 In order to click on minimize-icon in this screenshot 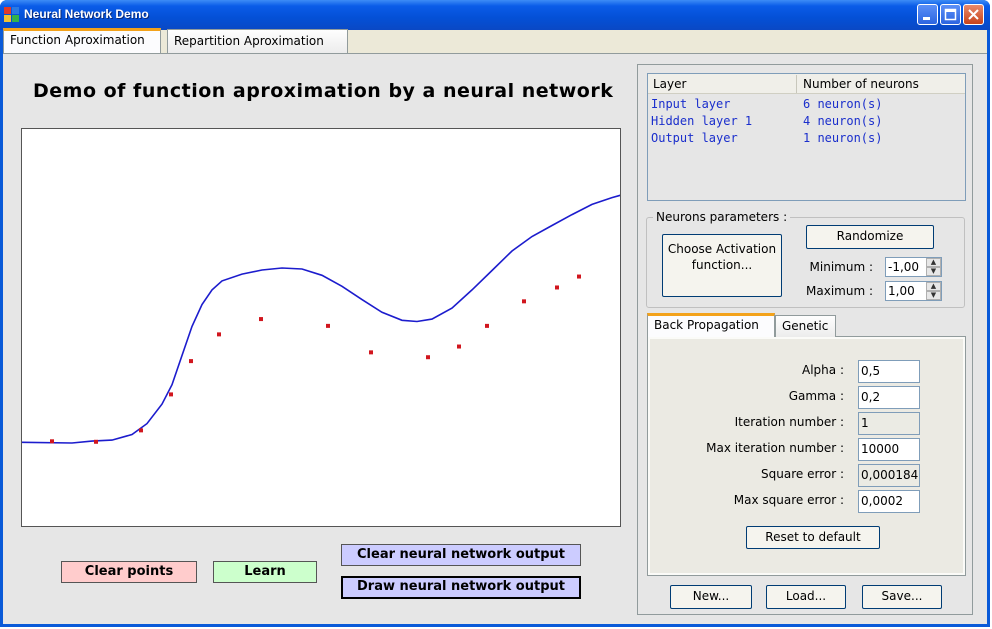, I will do `click(926, 18)`.